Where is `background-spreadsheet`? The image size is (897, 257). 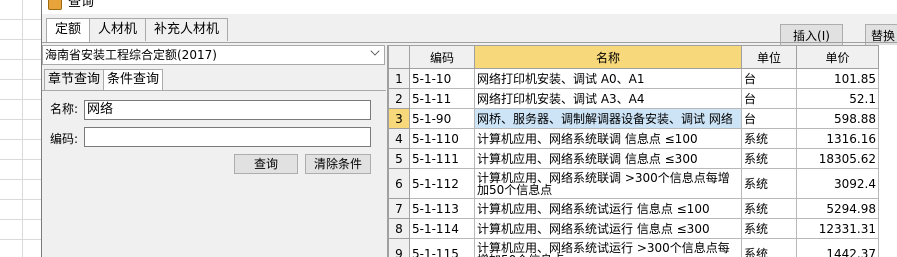 background-spreadsheet is located at coordinates (21, 128).